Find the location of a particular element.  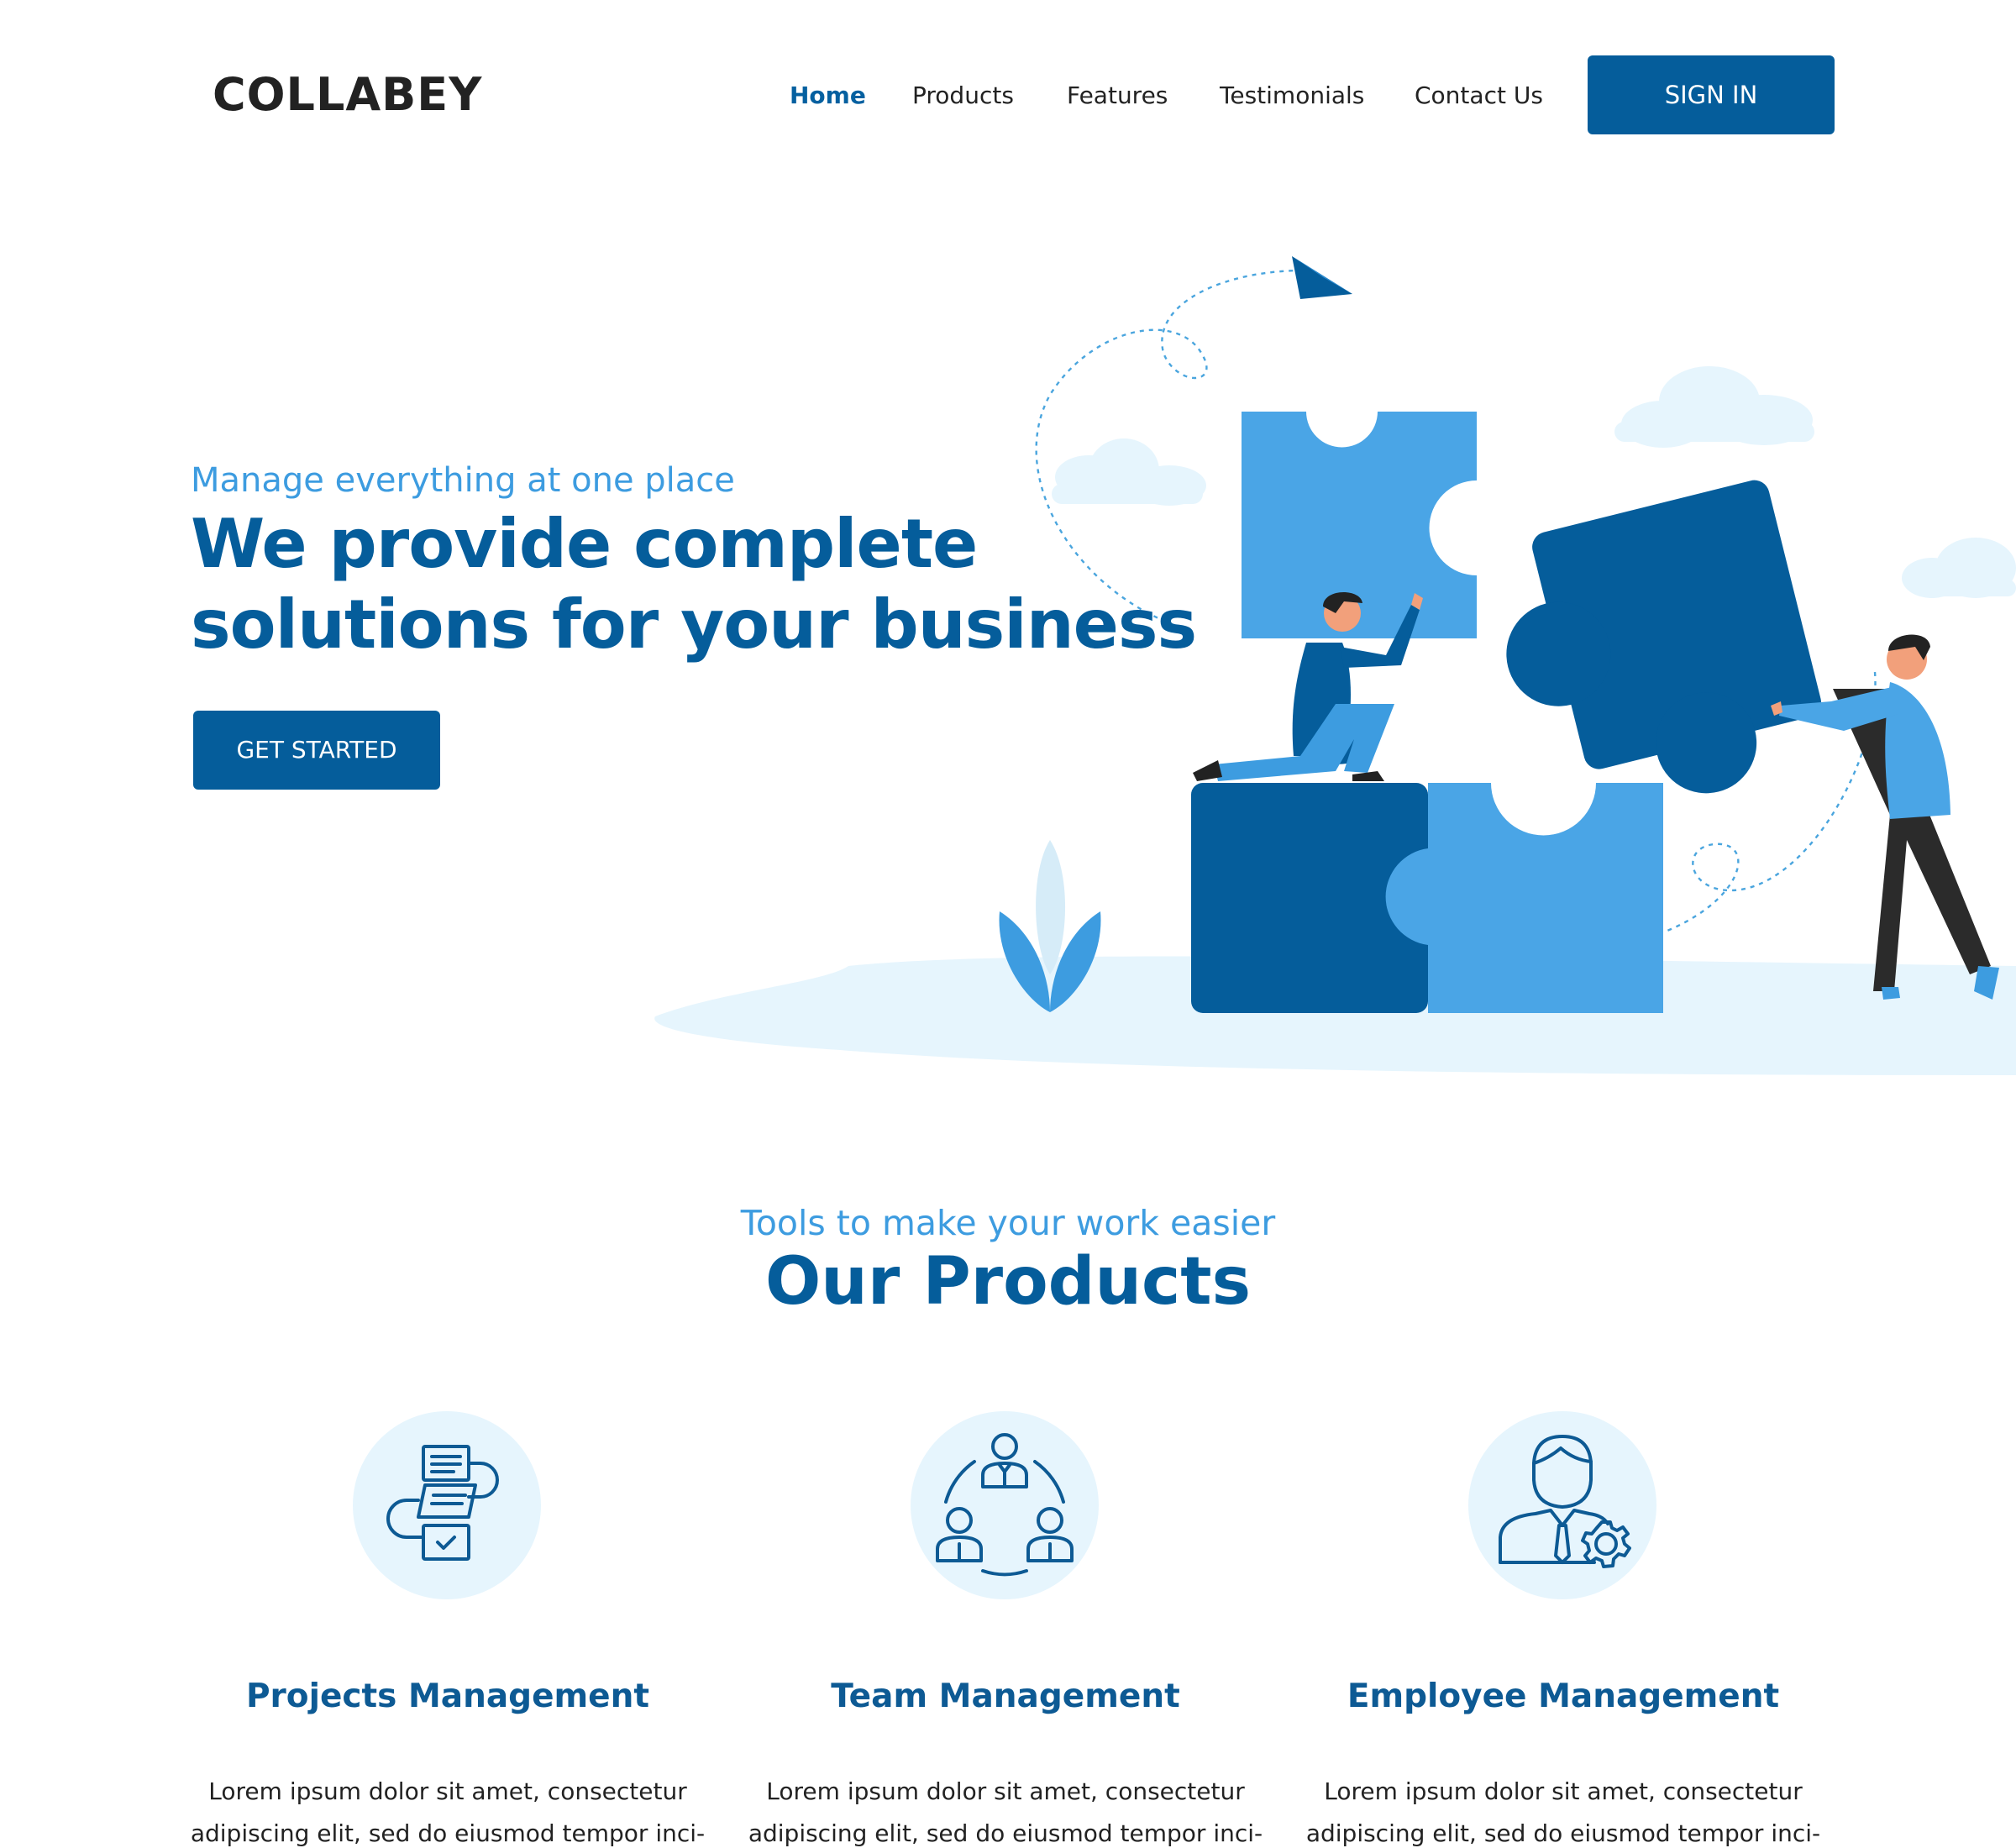

nav-contact-us: Contact Us is located at coordinates (1479, 96).